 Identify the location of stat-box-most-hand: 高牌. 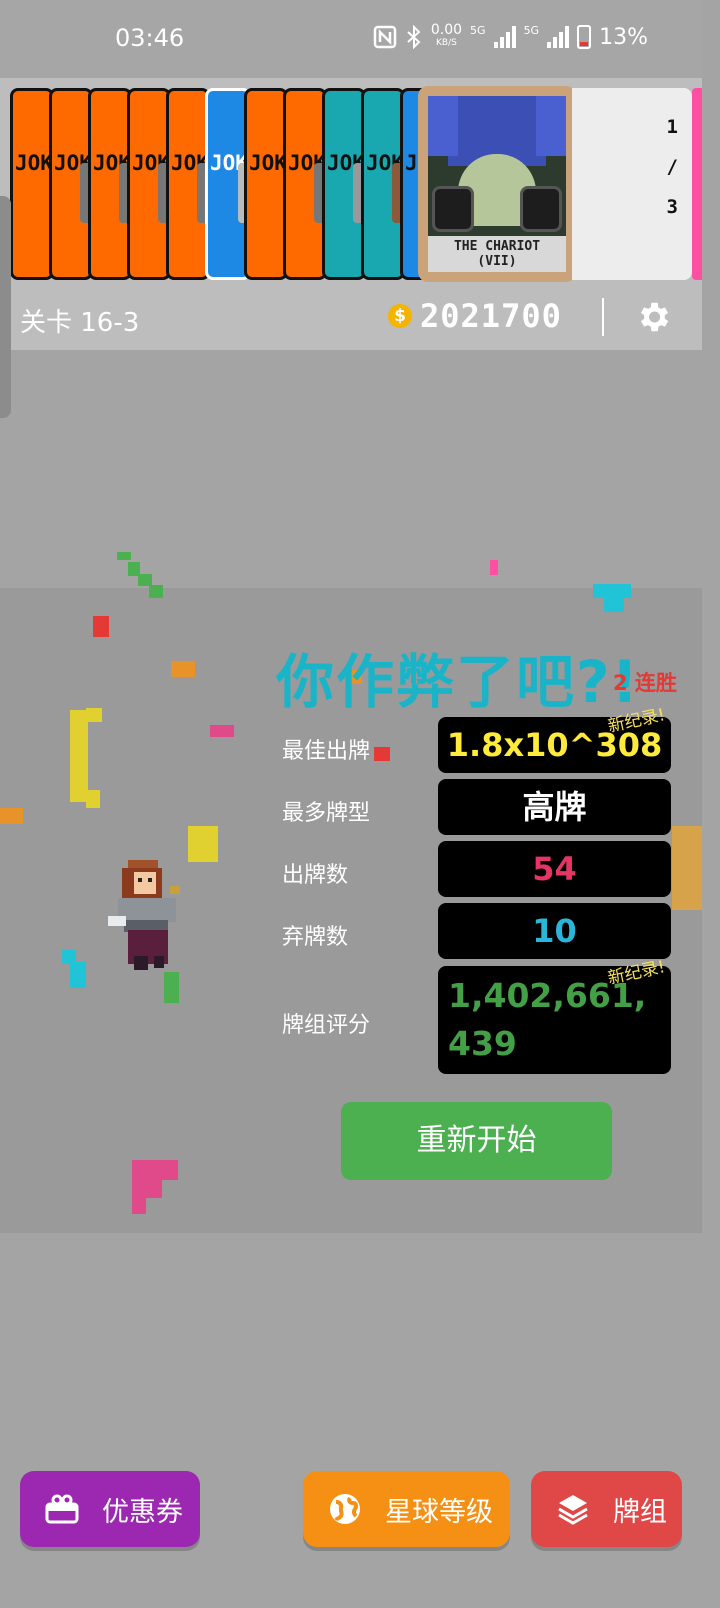
(554, 807).